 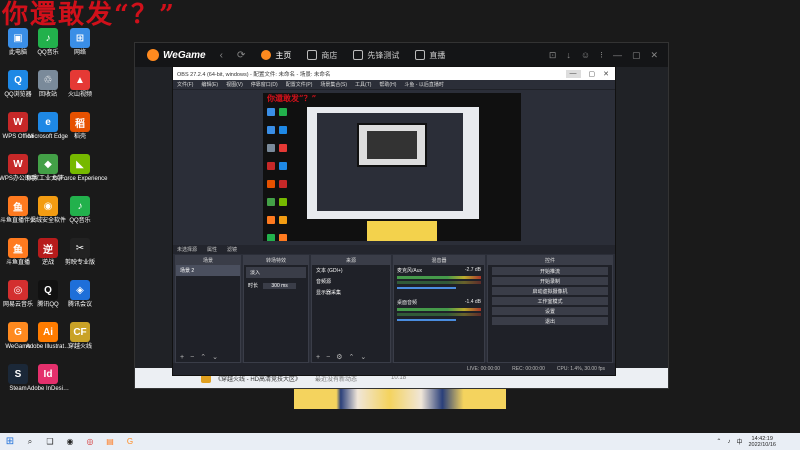 What do you see at coordinates (89, 15) in the screenshot?
I see `video-overlay-title: 你還敢发“？”` at bounding box center [89, 15].